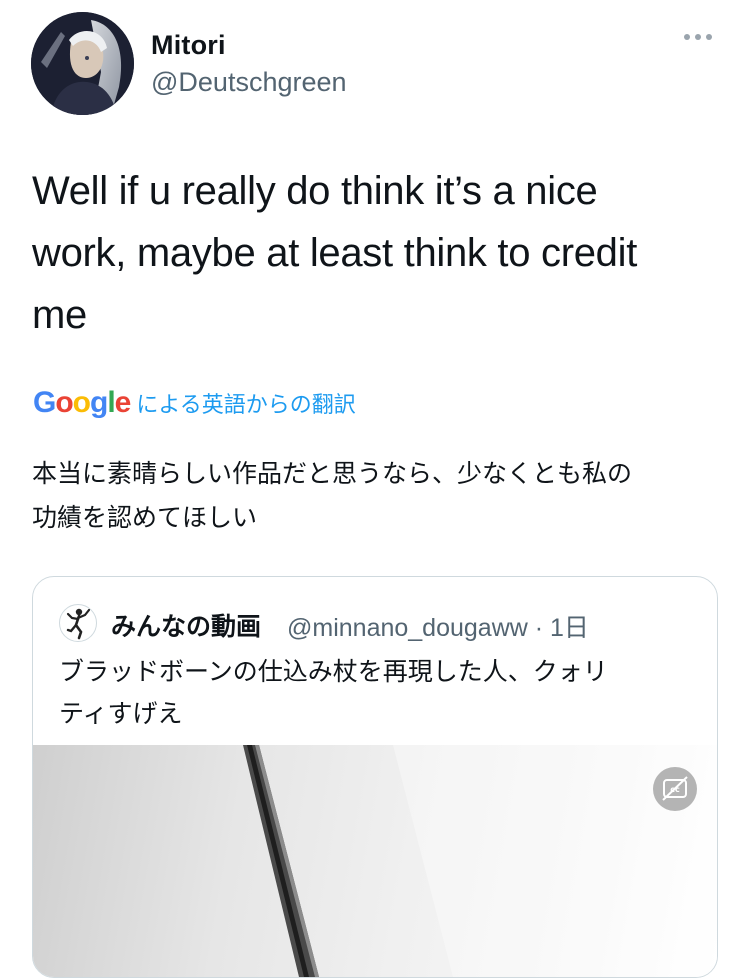 The width and height of the screenshot is (750, 978). I want to click on avatar-artwork, so click(82, 63).